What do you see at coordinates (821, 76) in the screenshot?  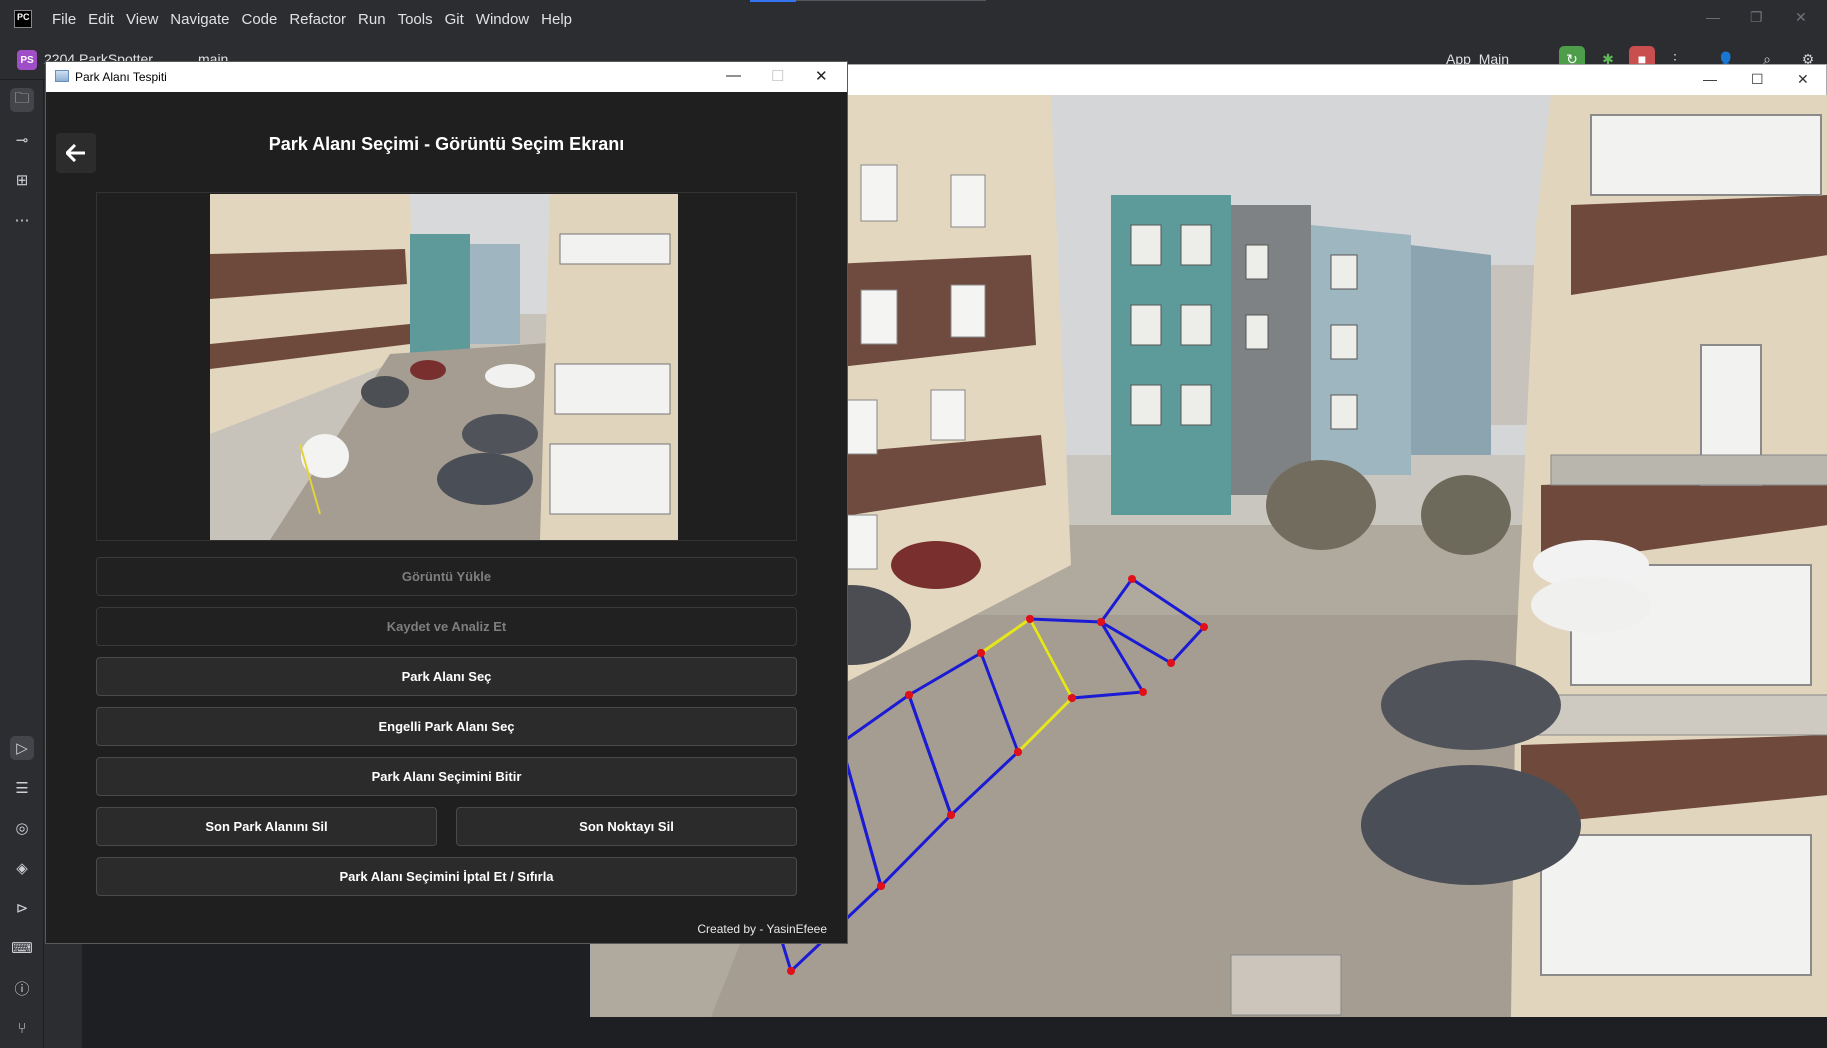 I see `app-close-icon: ✕` at bounding box center [821, 76].